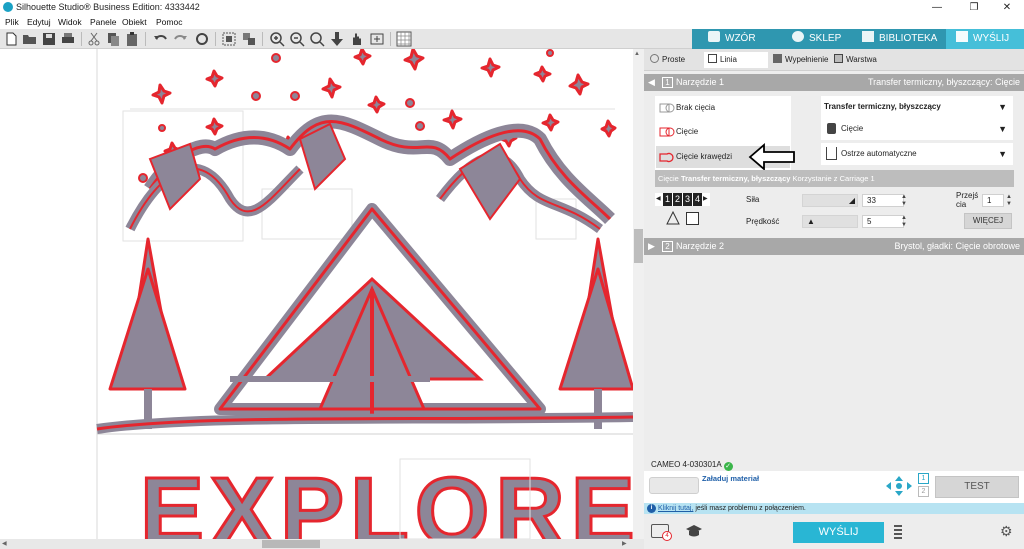 This screenshot has height=549, width=1024. What do you see at coordinates (666, 157) in the screenshot?
I see `edge-cut-icon` at bounding box center [666, 157].